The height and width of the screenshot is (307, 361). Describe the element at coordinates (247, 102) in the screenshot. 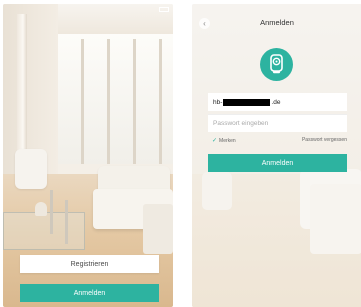

I see `redaction-bar` at that location.